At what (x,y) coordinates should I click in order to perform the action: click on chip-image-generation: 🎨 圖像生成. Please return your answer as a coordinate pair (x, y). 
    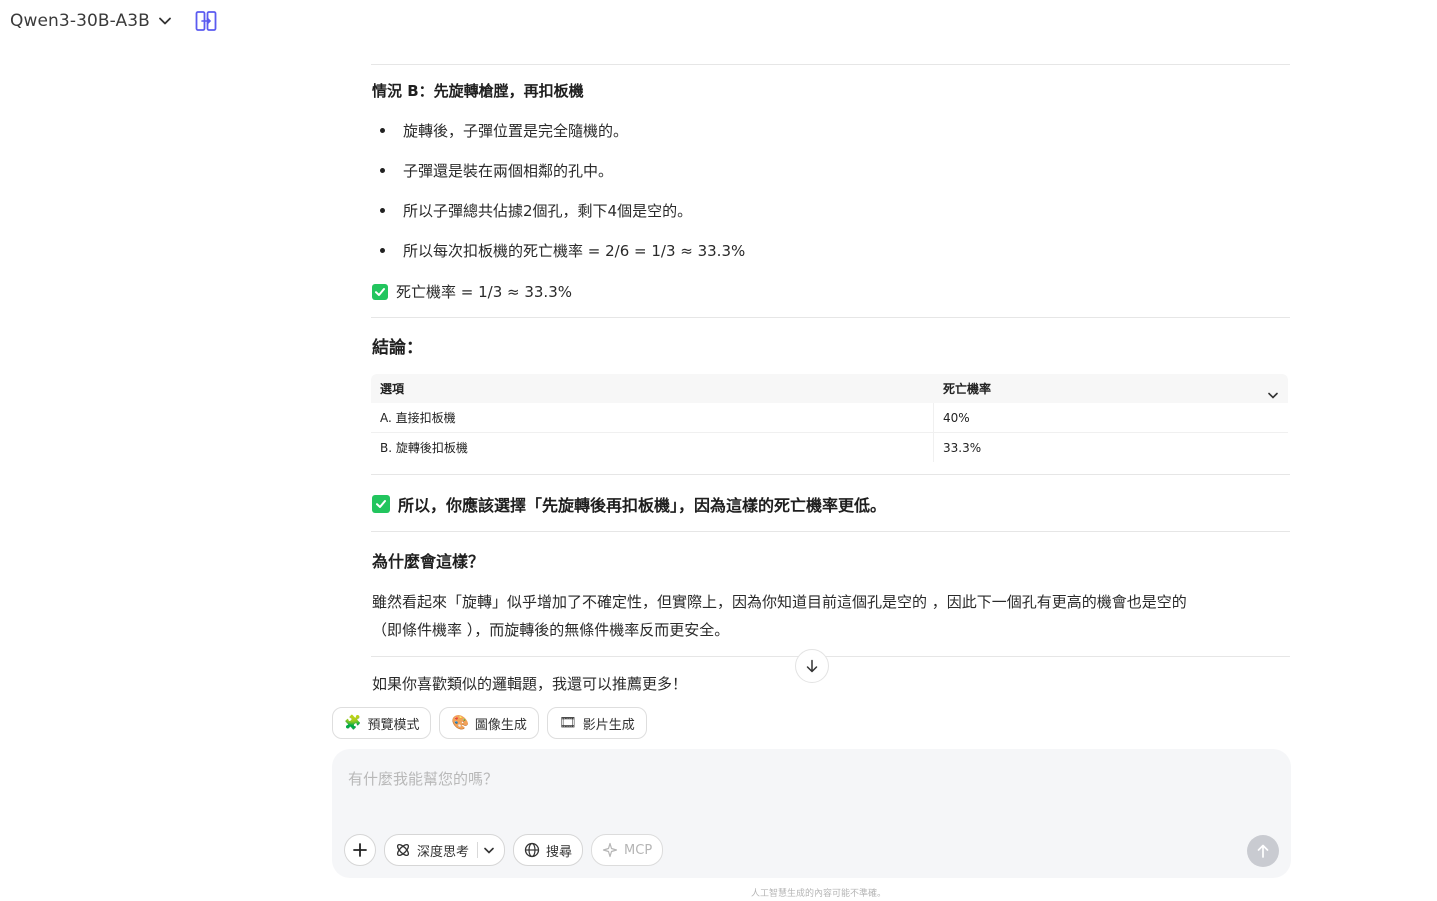
    Looking at the image, I should click on (489, 723).